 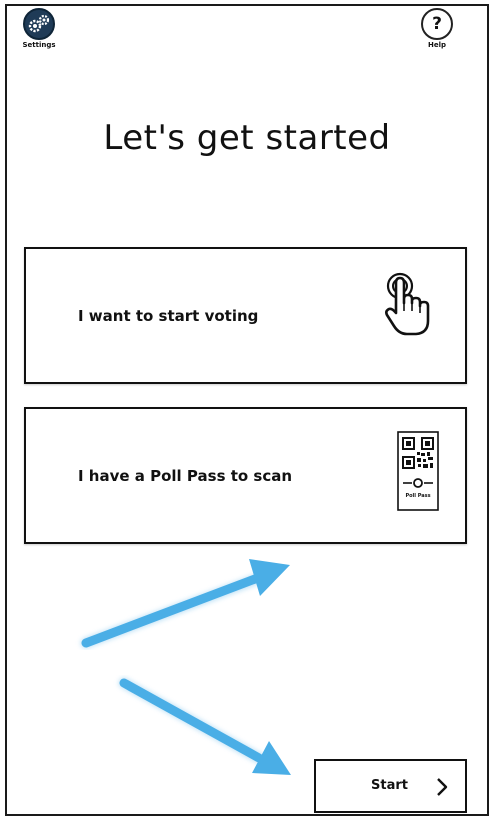 I want to click on help-glyph: ?, so click(x=437, y=24).